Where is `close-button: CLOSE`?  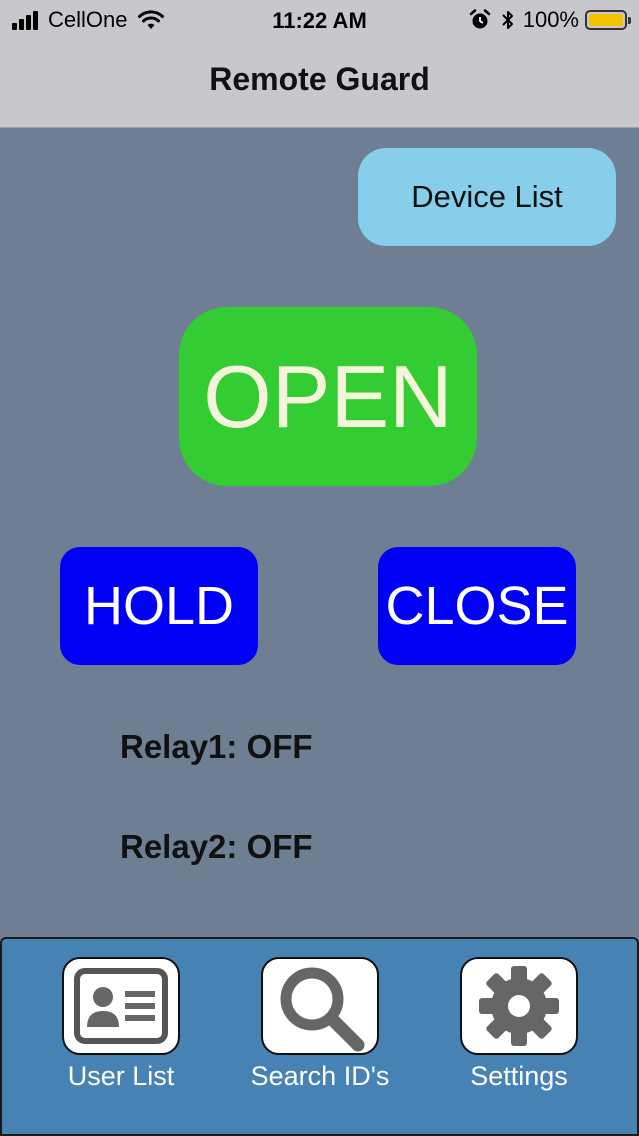
close-button: CLOSE is located at coordinates (477, 606).